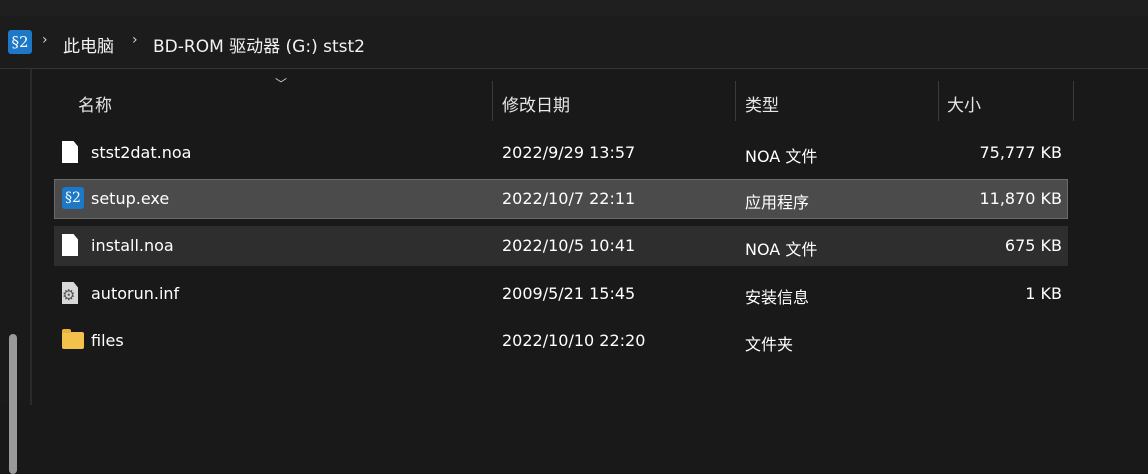 The width and height of the screenshot is (1148, 474). I want to click on file-name: stst2dat.noa, so click(141, 152).